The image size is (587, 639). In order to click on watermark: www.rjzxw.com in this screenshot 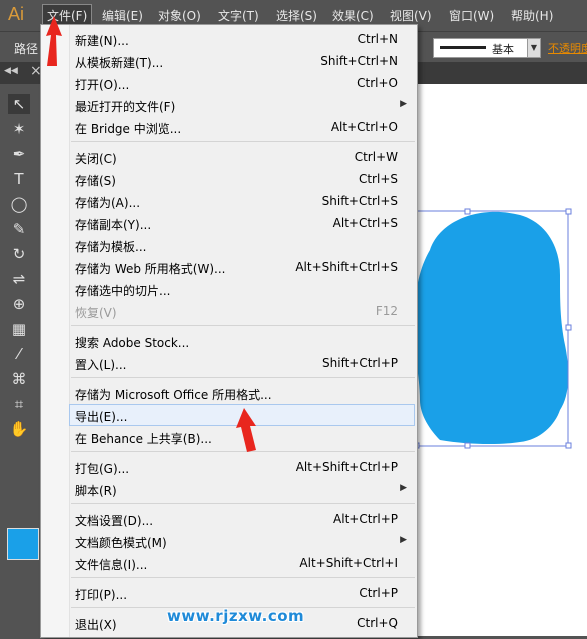, I will do `click(236, 616)`.